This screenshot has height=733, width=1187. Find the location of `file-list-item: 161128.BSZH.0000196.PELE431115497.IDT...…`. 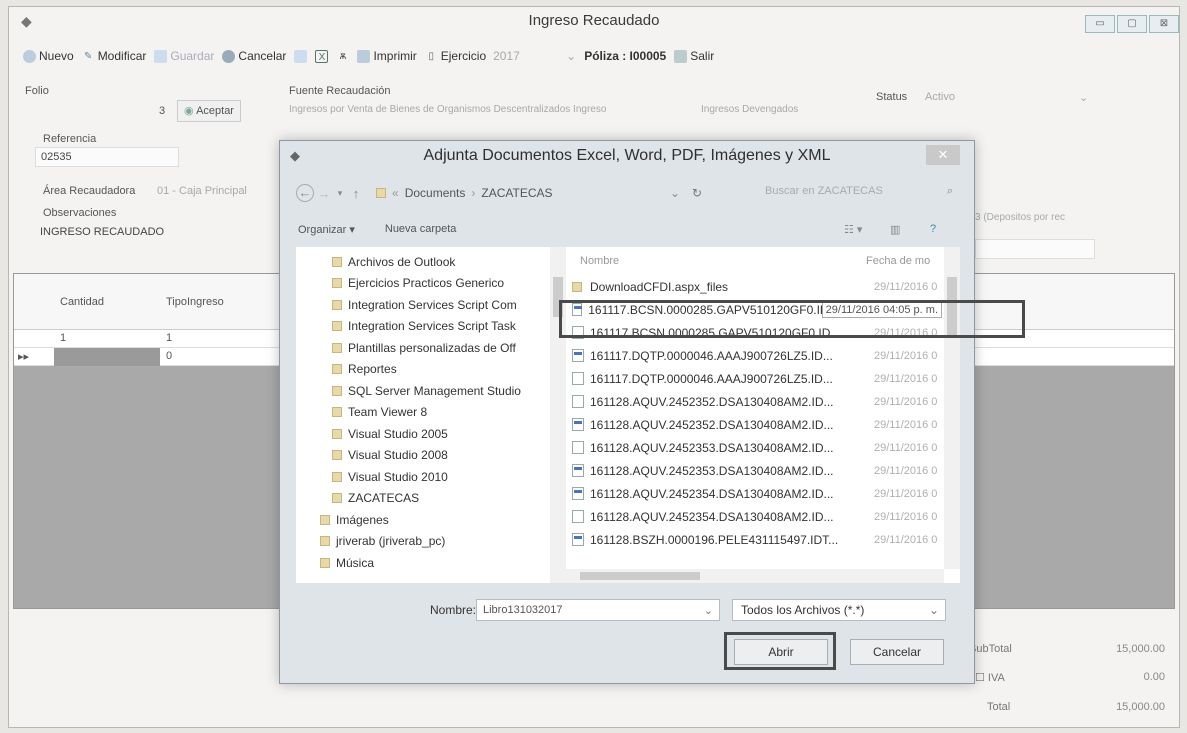

file-list-item: 161128.BSZH.0000196.PELE431115497.IDT...… is located at coordinates (757, 539).